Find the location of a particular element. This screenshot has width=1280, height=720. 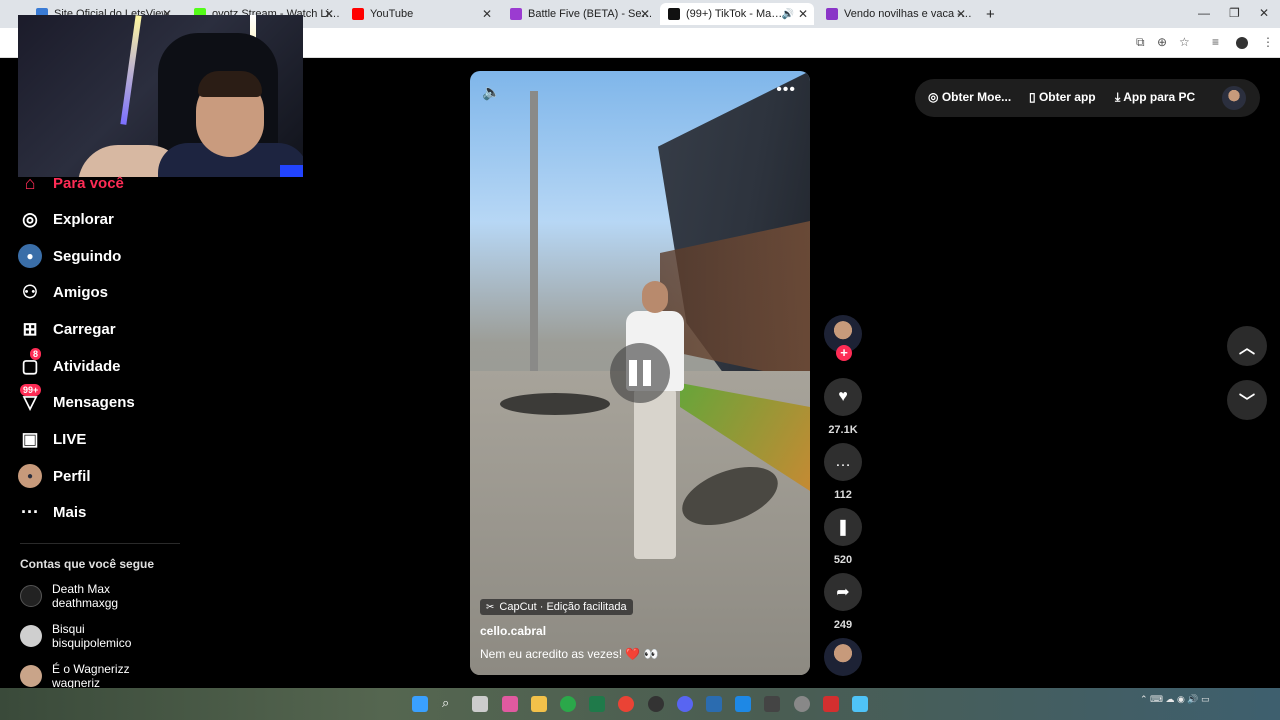

volume-icon: 🔈 is located at coordinates (491, 92).